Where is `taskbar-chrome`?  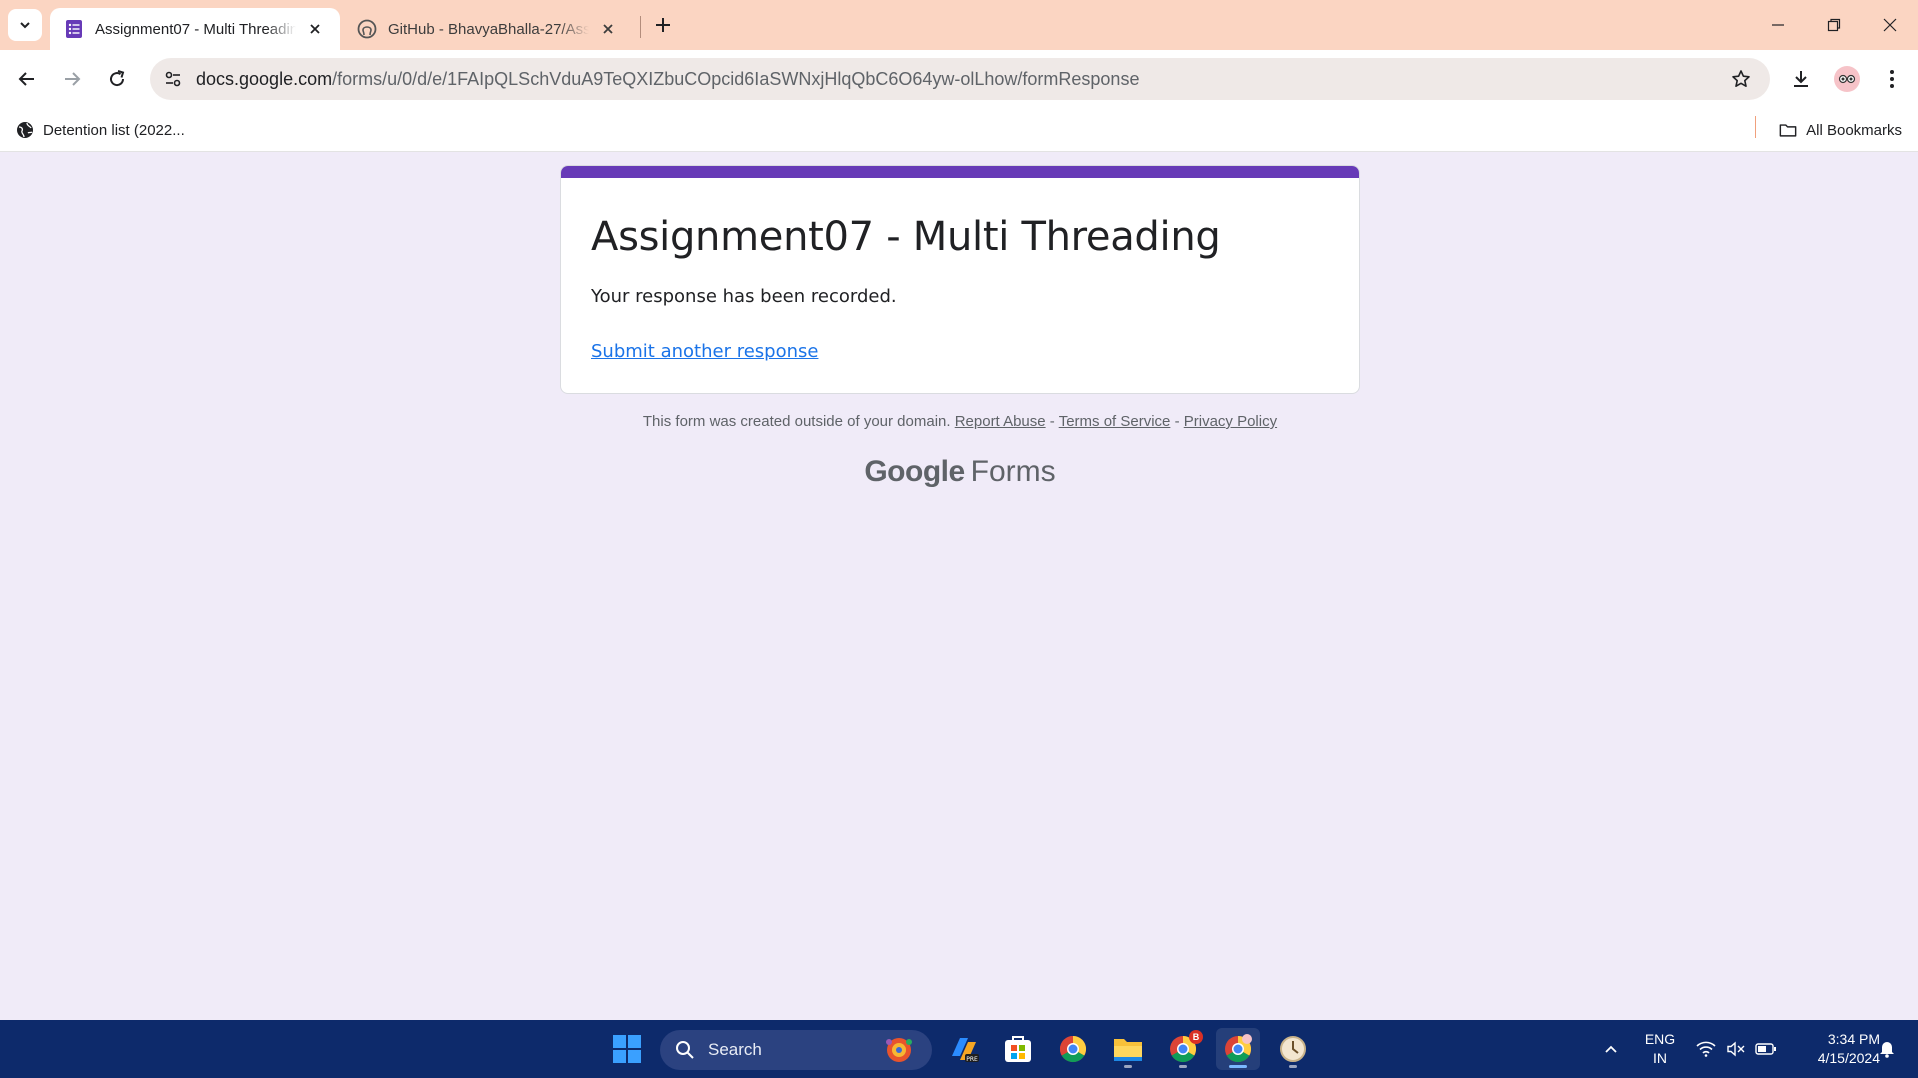
taskbar-chrome is located at coordinates (1073, 1049).